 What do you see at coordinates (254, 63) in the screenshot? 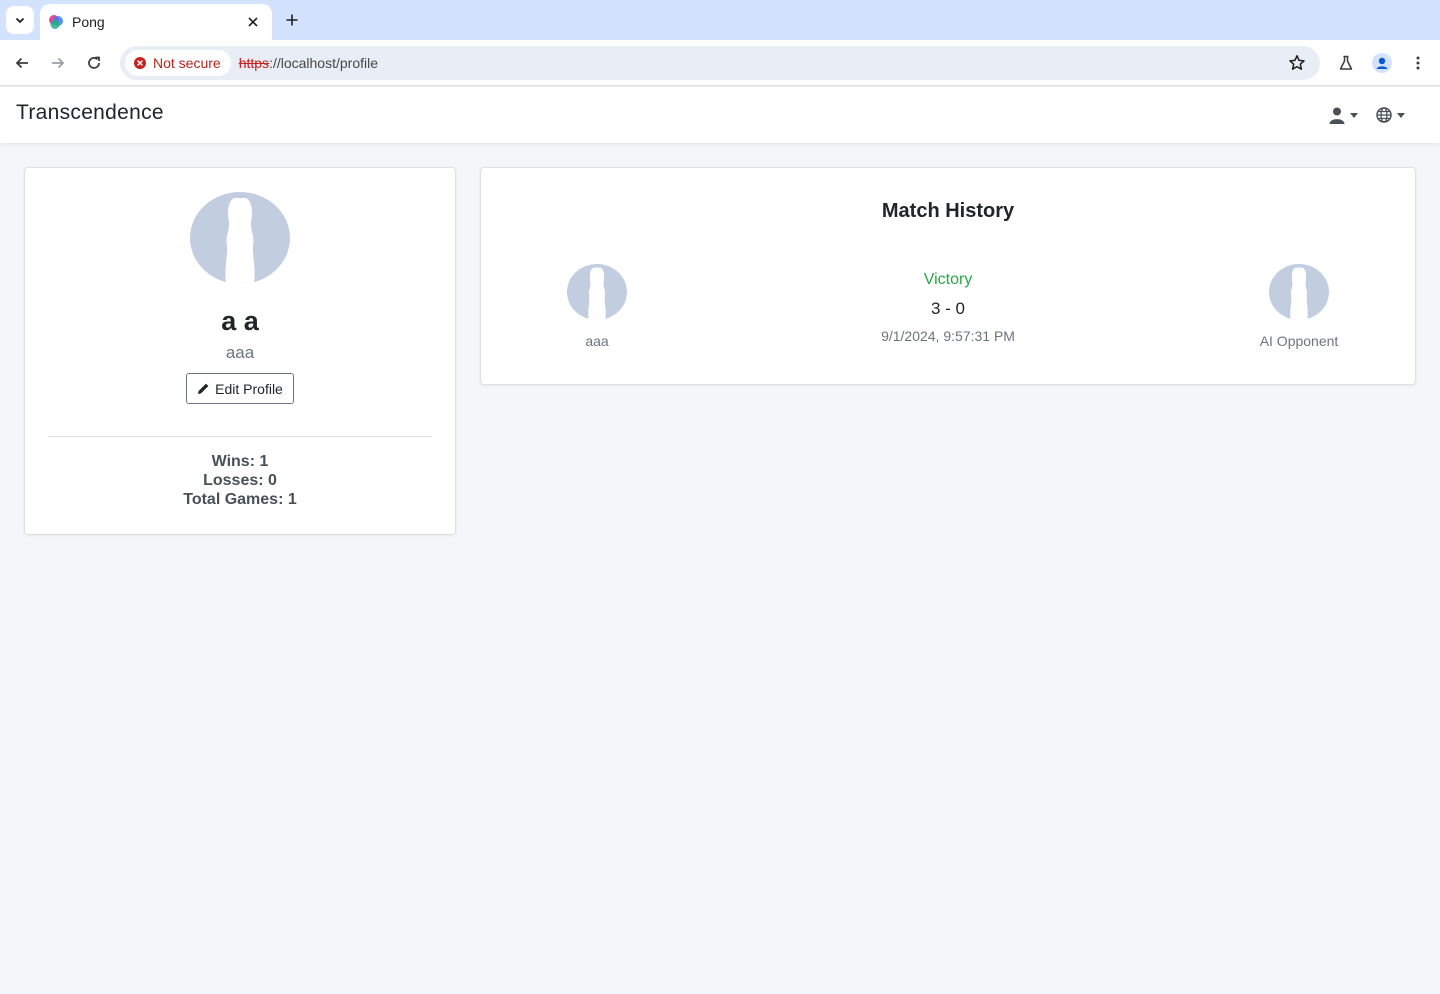
I see `url-scheme: https` at bounding box center [254, 63].